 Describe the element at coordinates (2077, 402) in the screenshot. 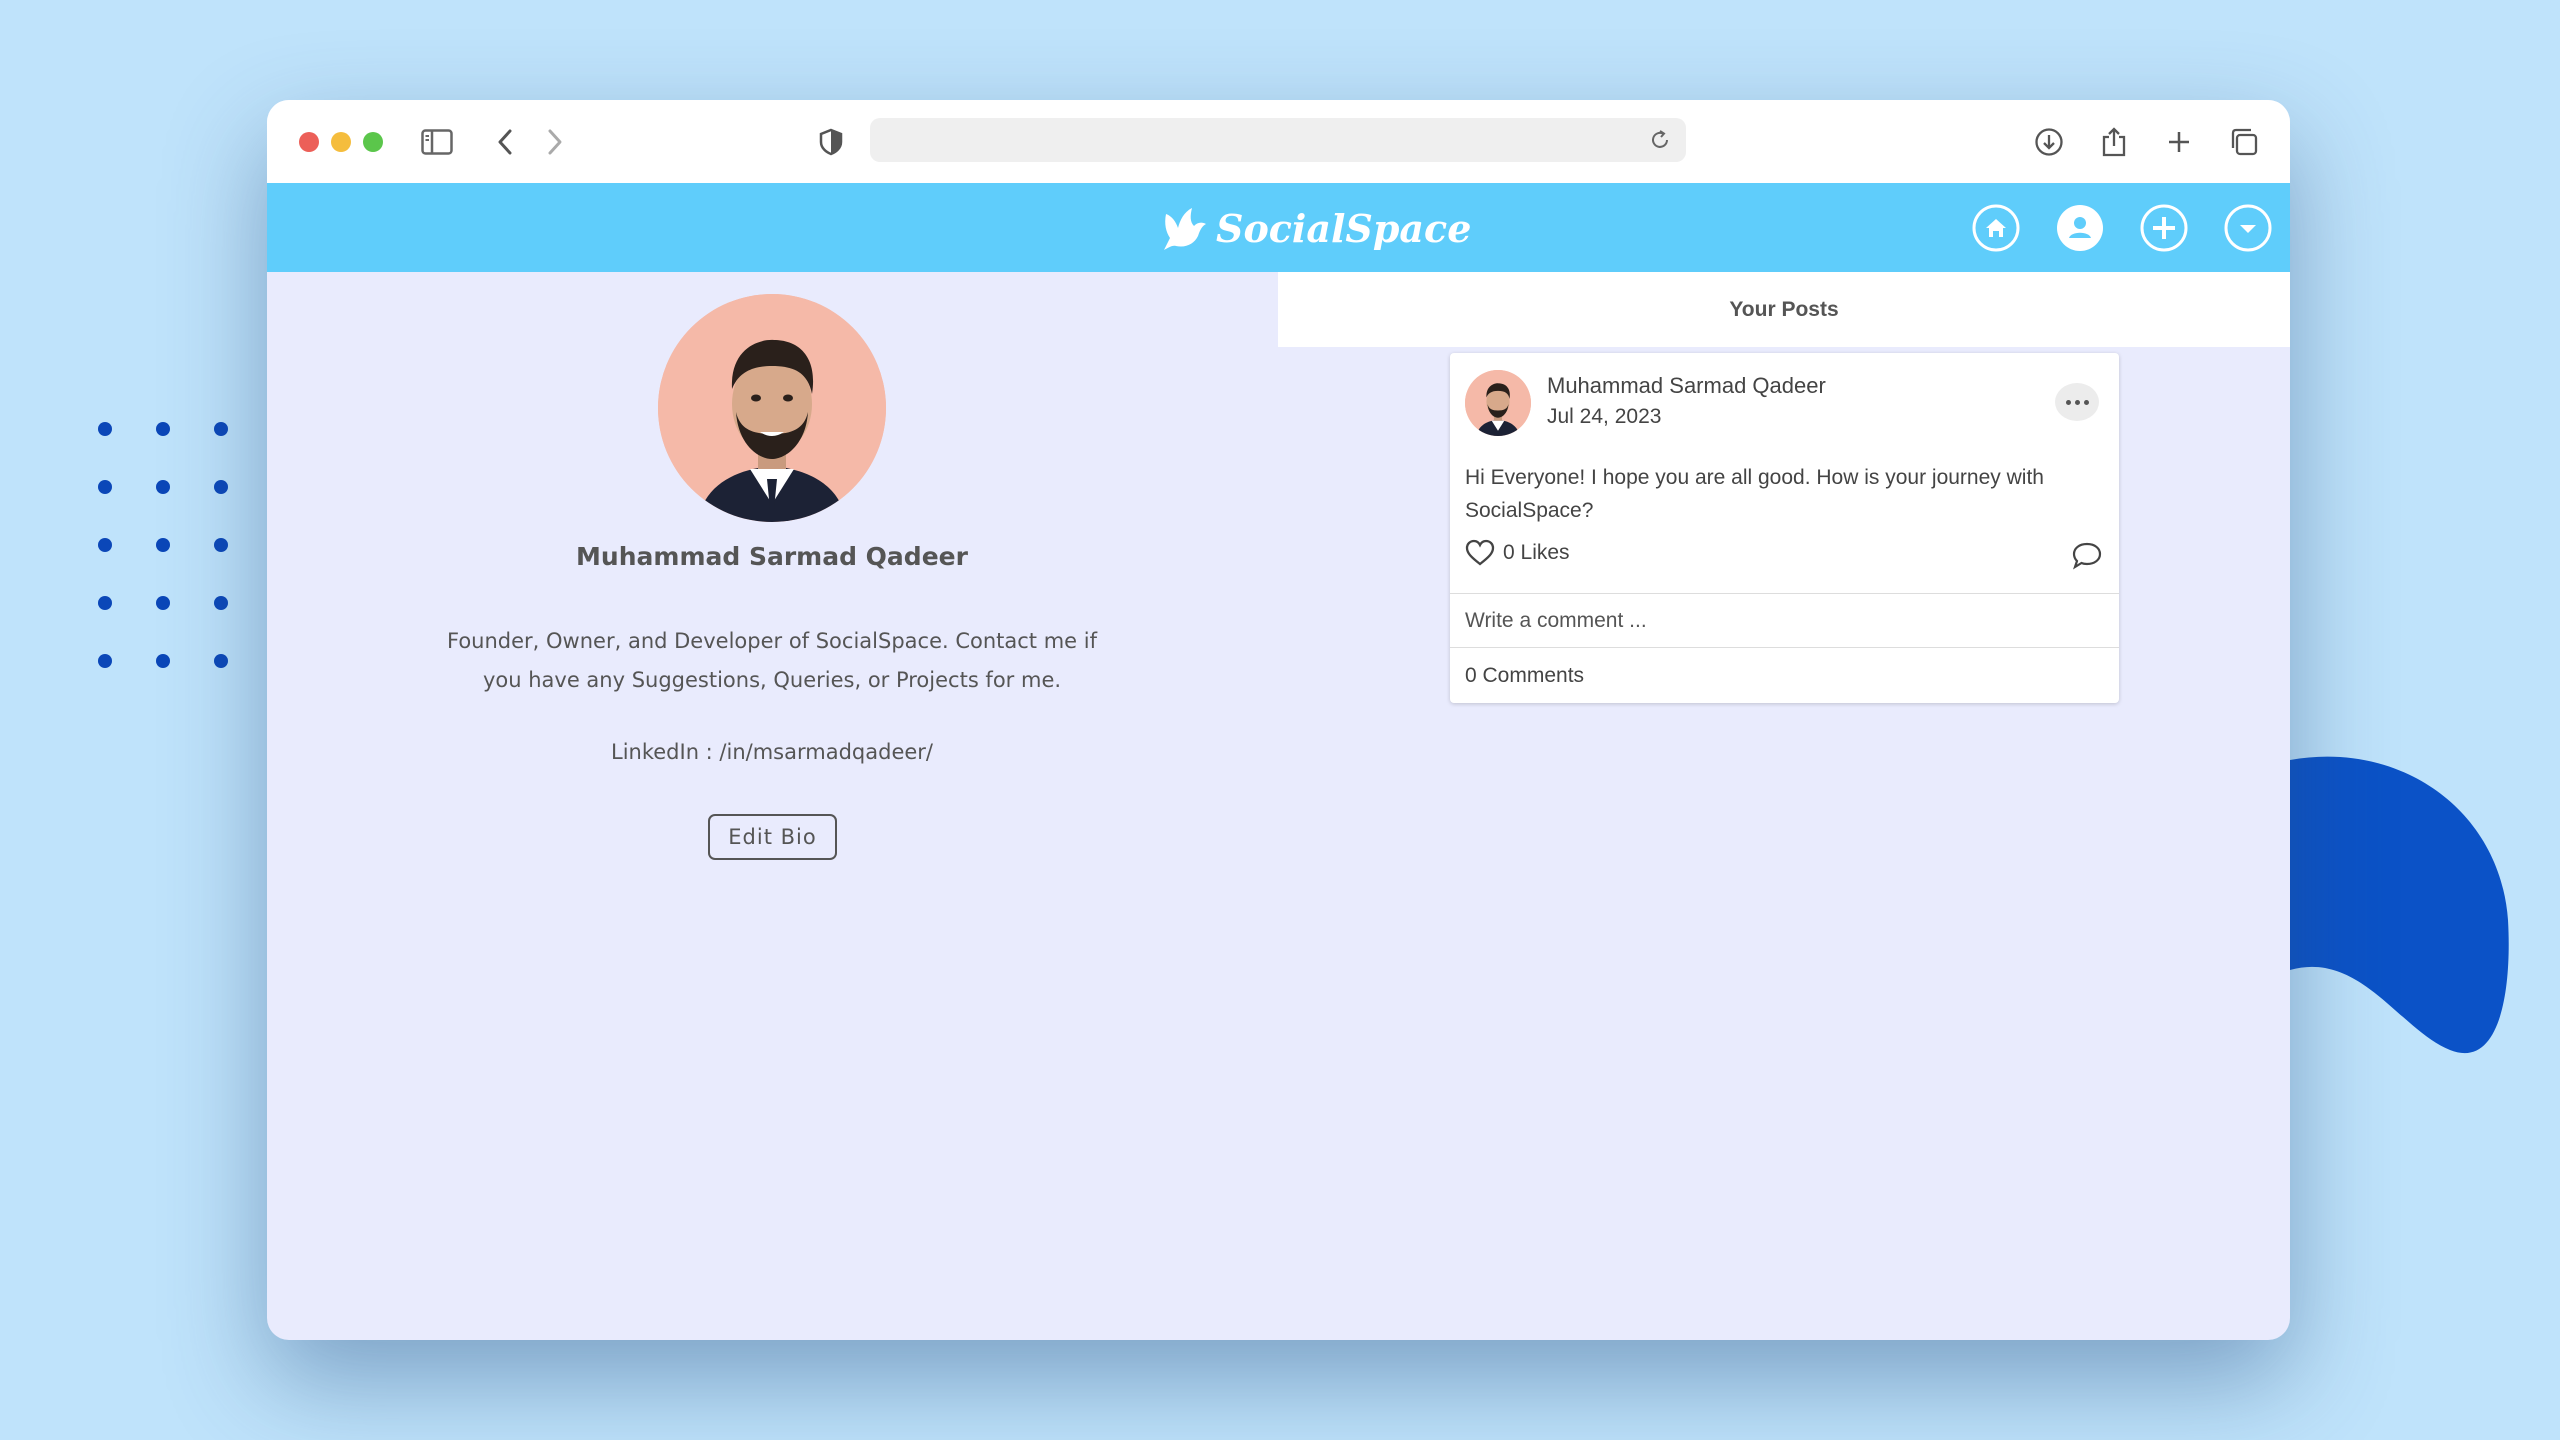

I see `post-options-button` at that location.